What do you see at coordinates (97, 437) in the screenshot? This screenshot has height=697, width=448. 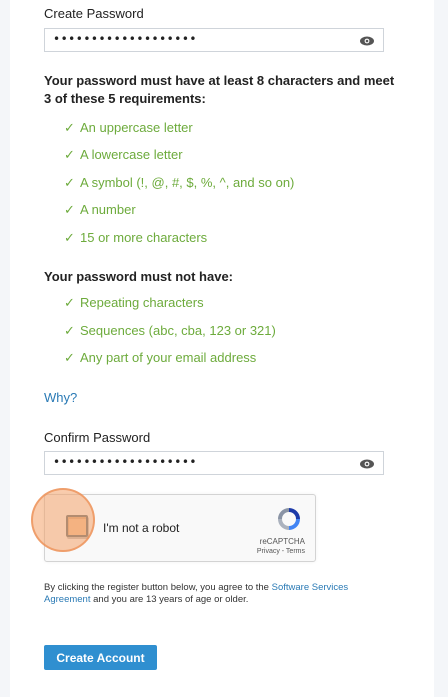 I see `confirm-password-label: Confirm Password` at bounding box center [97, 437].